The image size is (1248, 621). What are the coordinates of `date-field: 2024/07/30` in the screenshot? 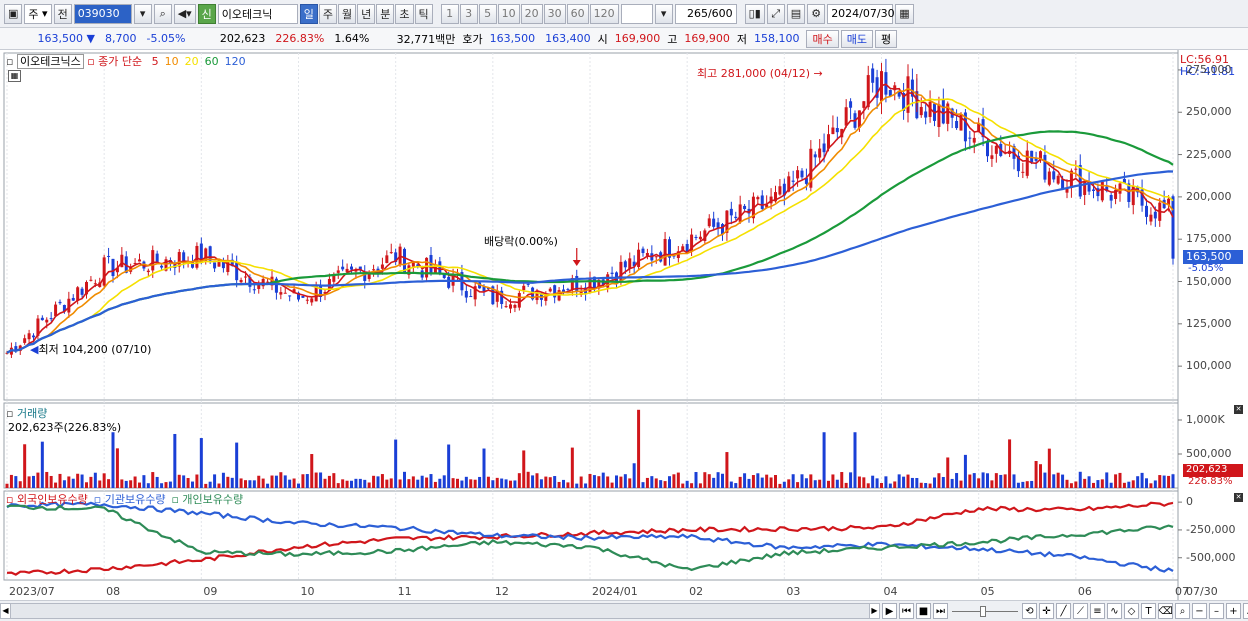 It's located at (861, 13).